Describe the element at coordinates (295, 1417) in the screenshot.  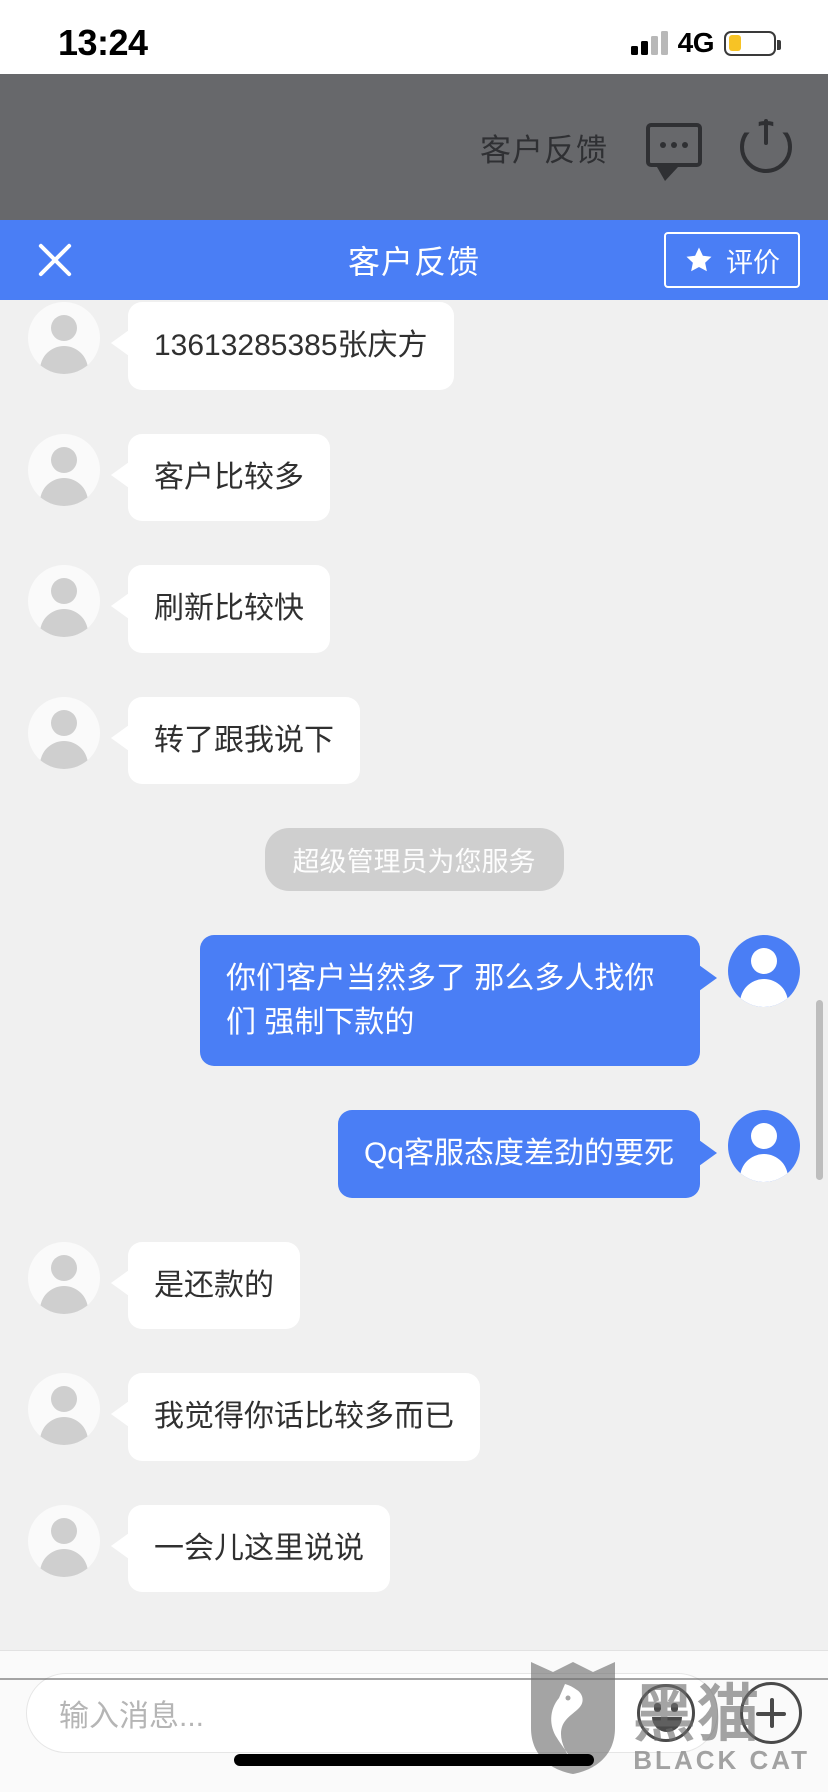
I see `message-bubble: 我觉得你话比较多而已` at that location.